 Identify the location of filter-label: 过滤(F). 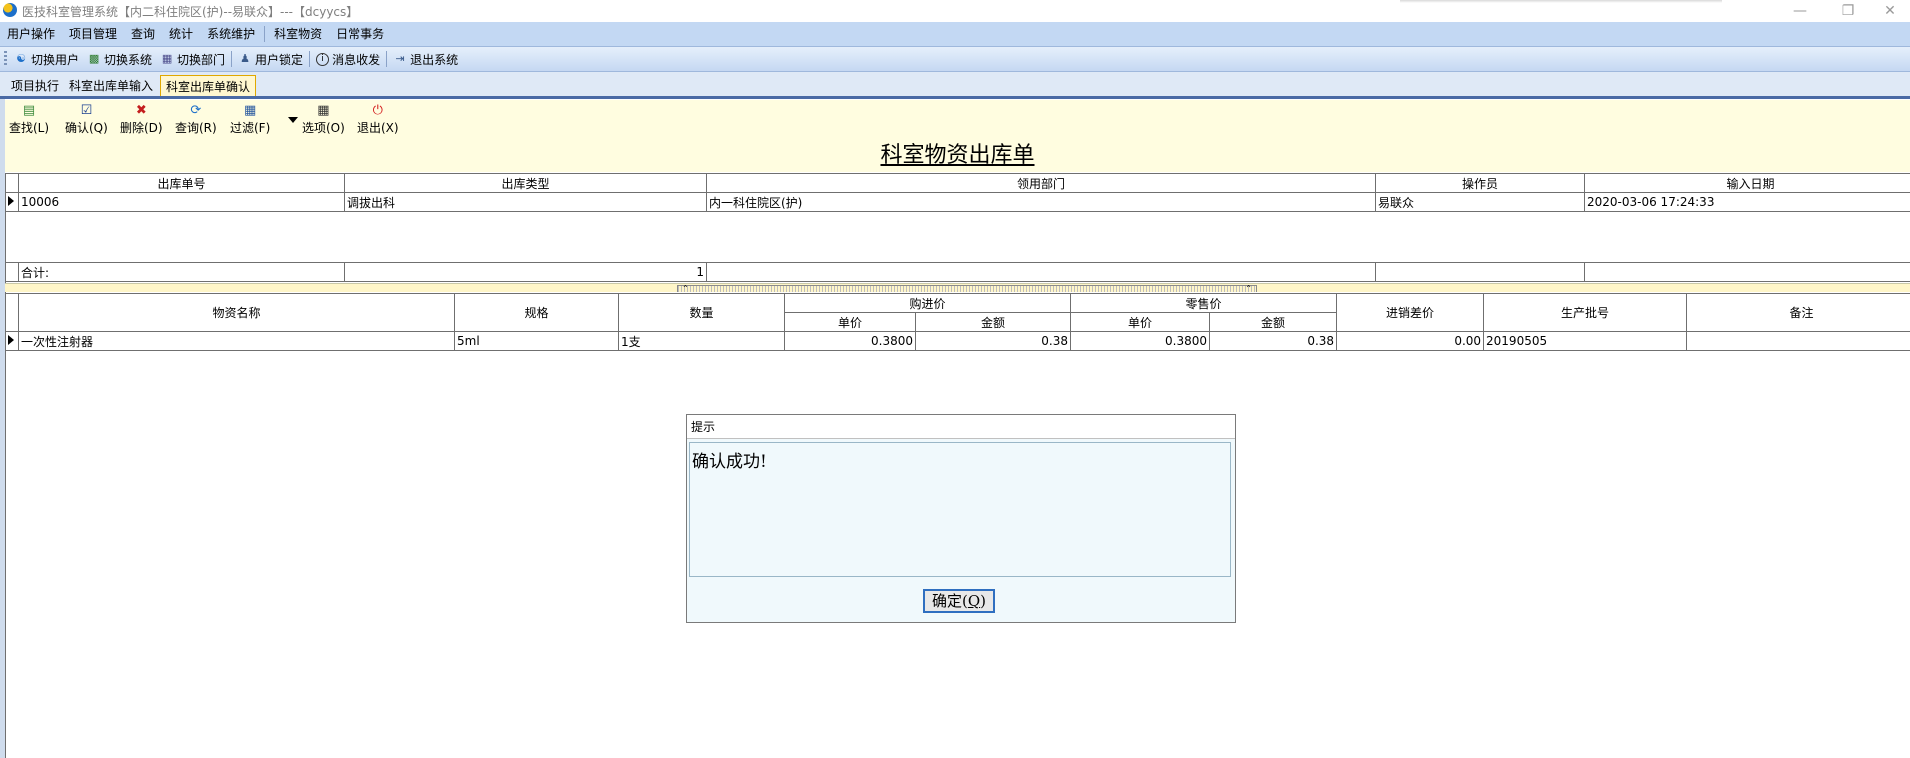
(250, 128).